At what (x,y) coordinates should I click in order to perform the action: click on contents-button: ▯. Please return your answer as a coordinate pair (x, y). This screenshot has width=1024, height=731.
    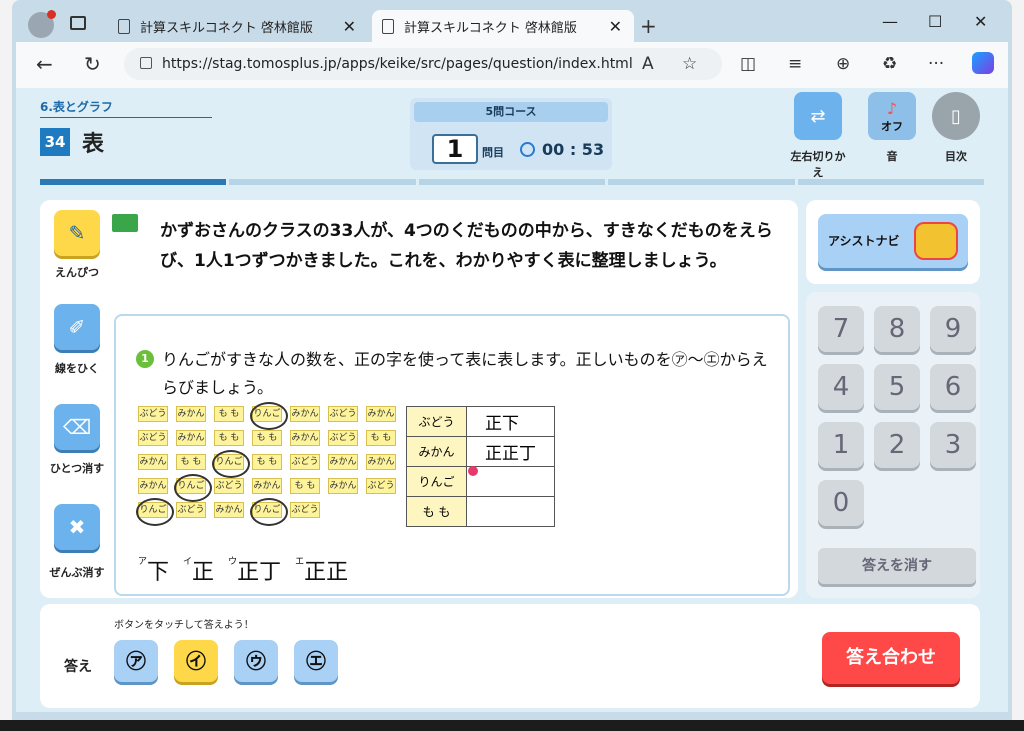
    Looking at the image, I should click on (956, 116).